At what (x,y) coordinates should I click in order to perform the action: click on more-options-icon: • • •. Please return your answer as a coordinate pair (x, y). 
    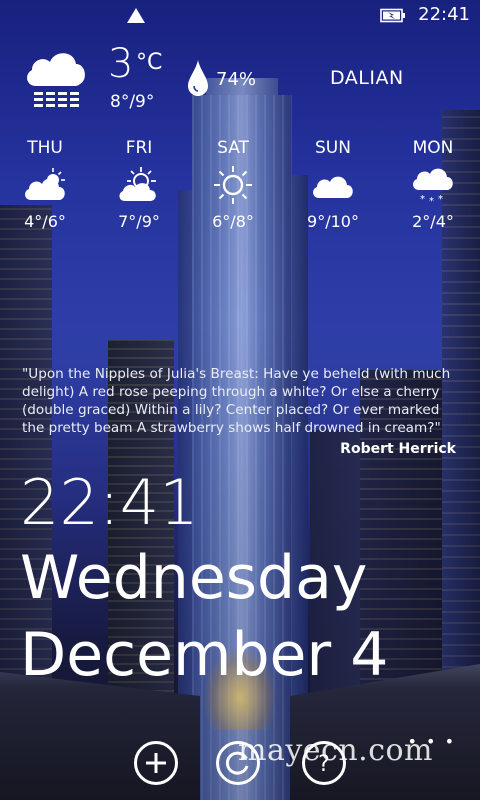
    Looking at the image, I should click on (432, 741).